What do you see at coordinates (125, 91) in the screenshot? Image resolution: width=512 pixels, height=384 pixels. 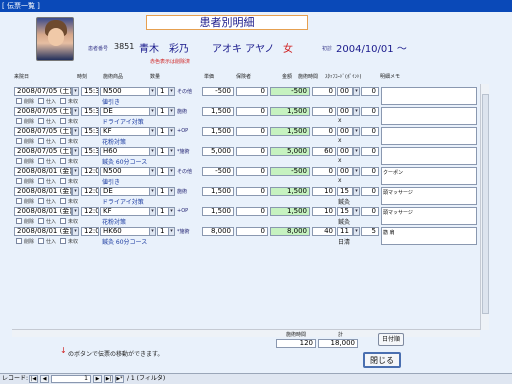 I see `item-code-field: N500` at bounding box center [125, 91].